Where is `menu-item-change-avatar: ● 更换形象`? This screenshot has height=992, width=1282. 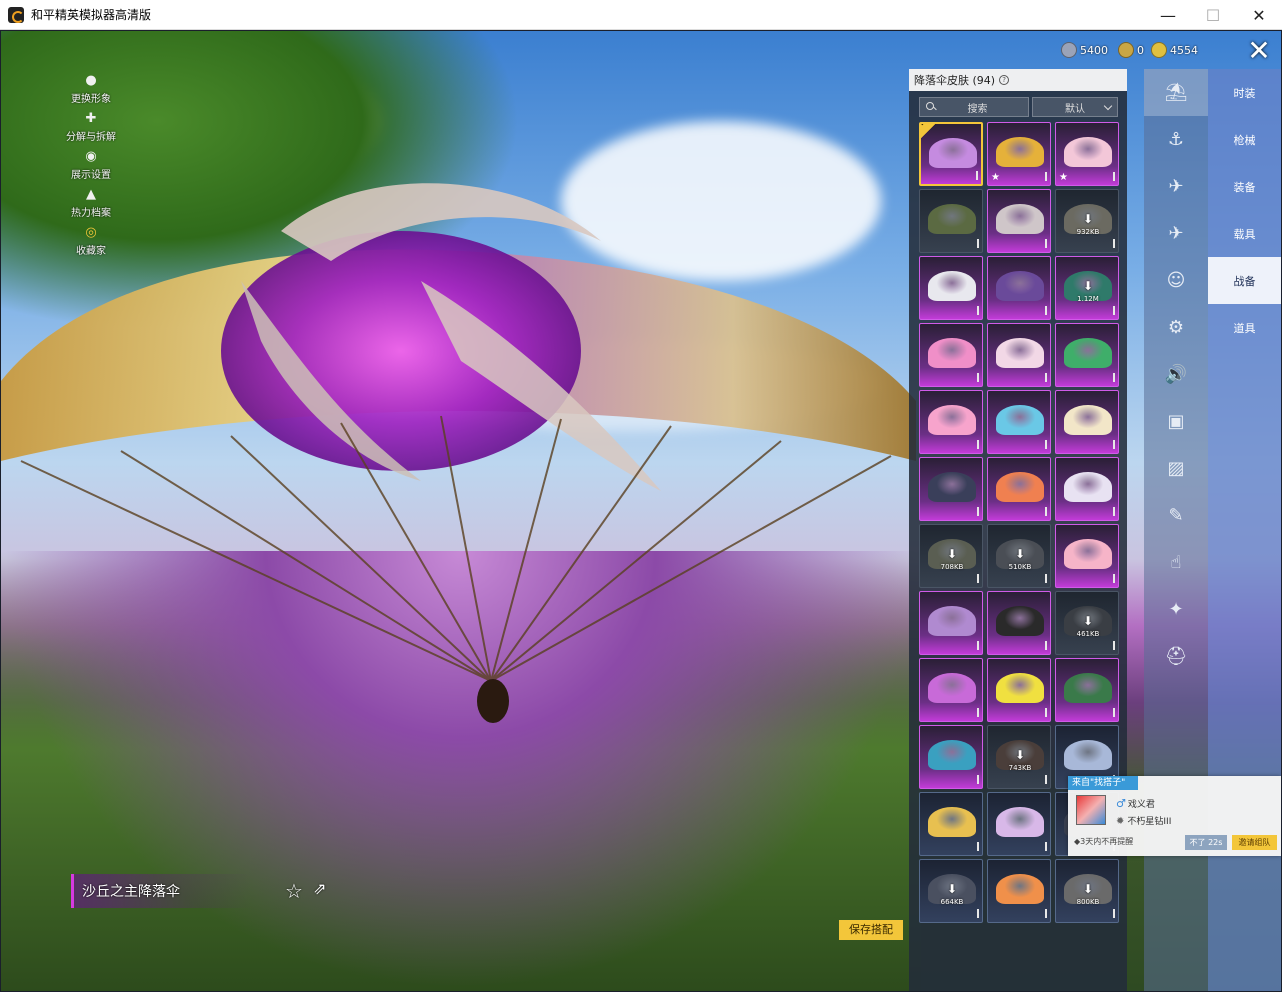 menu-item-change-avatar: ● 更换形象 is located at coordinates (91, 86).